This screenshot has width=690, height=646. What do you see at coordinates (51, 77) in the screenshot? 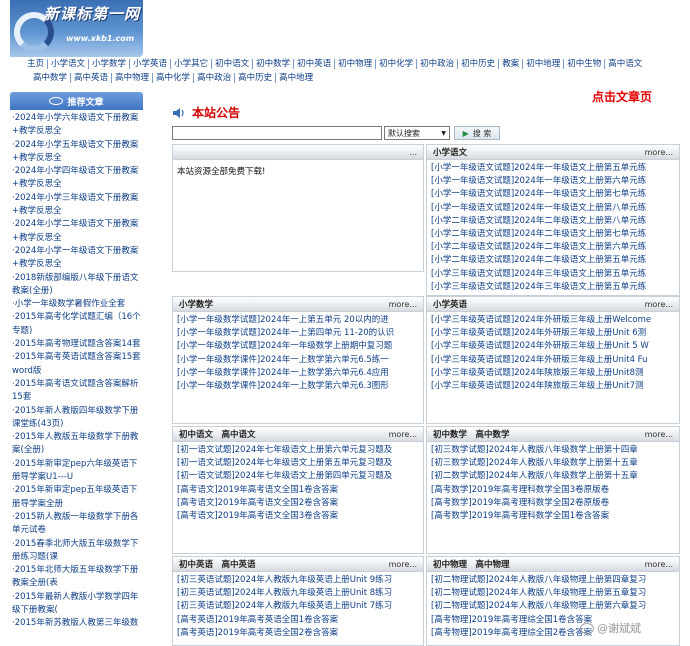
I see `nav-link: 高中数学` at bounding box center [51, 77].